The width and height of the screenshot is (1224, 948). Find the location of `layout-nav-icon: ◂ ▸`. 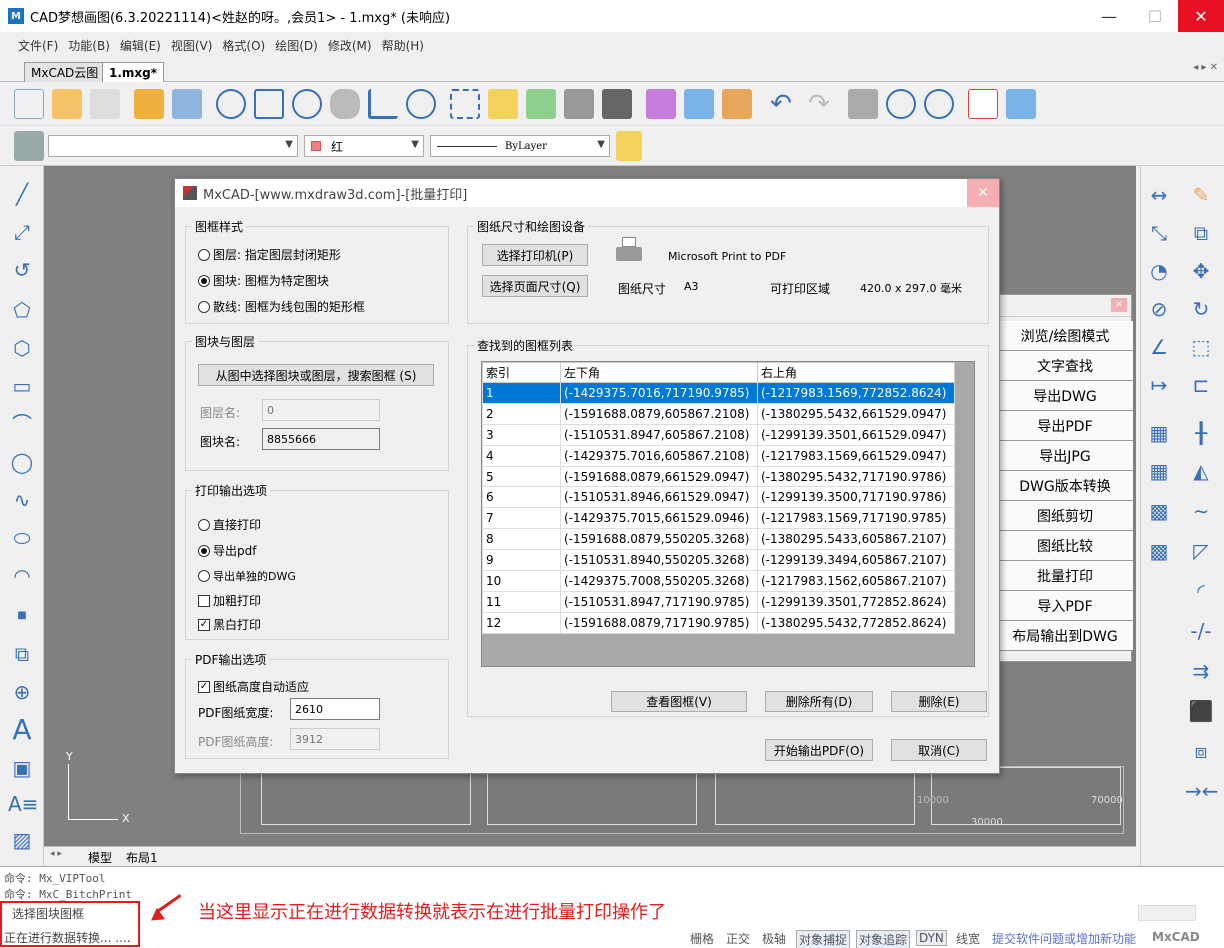

layout-nav-icon: ◂ ▸ is located at coordinates (56, 854).